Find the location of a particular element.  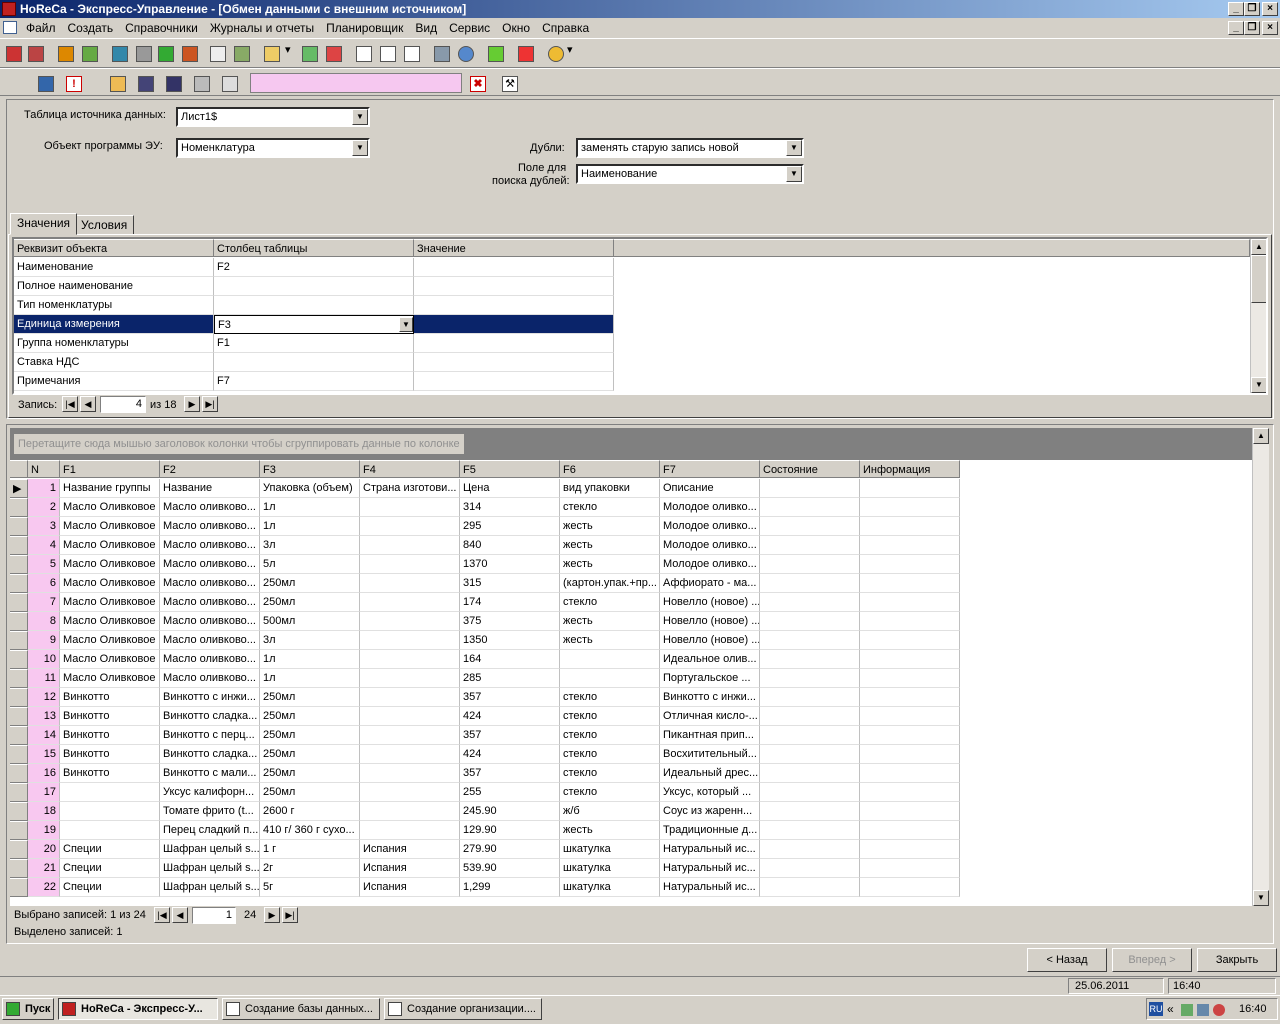

report-ch-icon is located at coordinates (387, 53).